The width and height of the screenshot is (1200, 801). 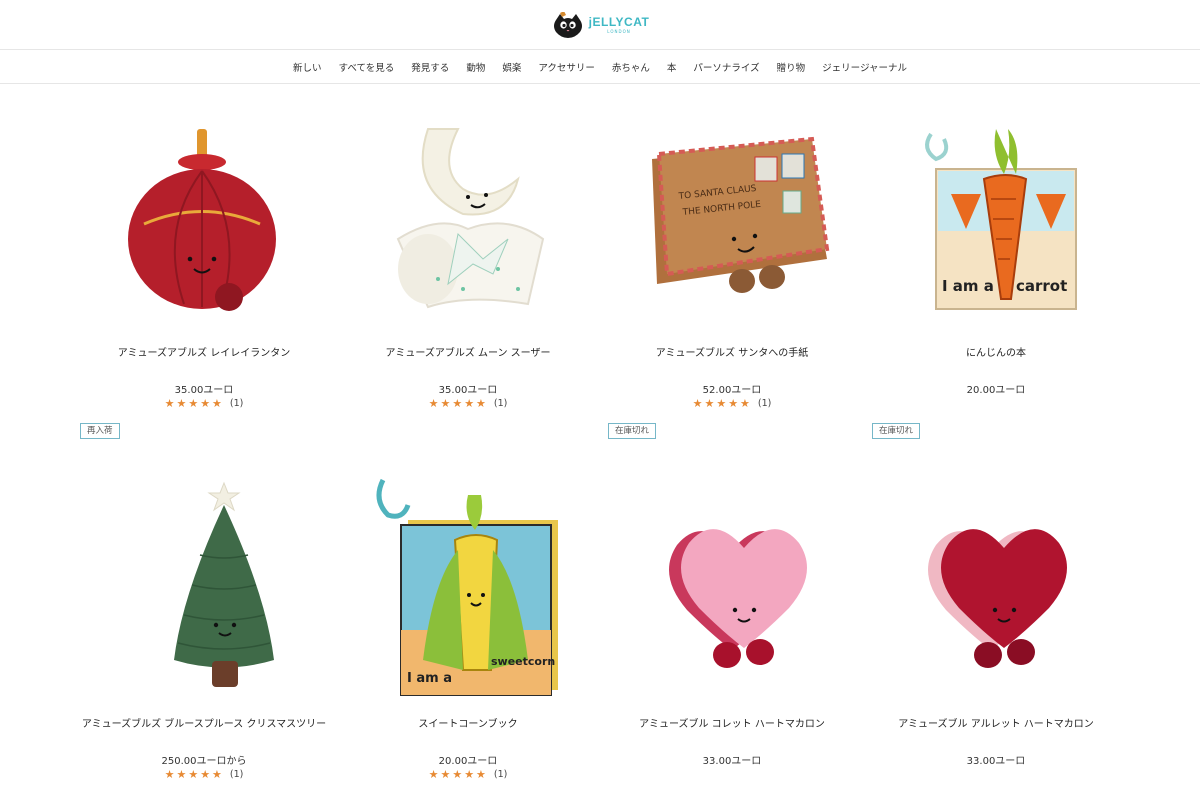 What do you see at coordinates (467, 722) in the screenshot?
I see `product-name: スイートコーンブック` at bounding box center [467, 722].